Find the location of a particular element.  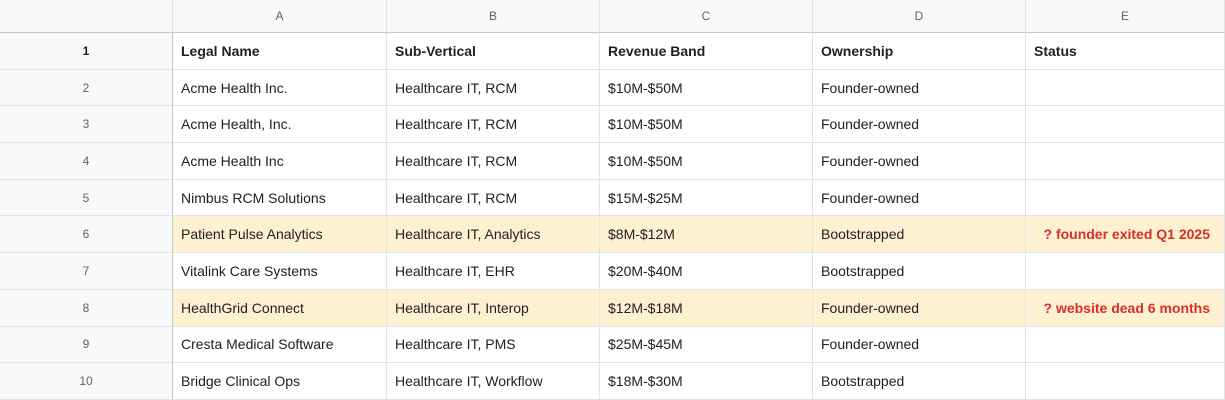

column-header-b: B is located at coordinates (493, 16).